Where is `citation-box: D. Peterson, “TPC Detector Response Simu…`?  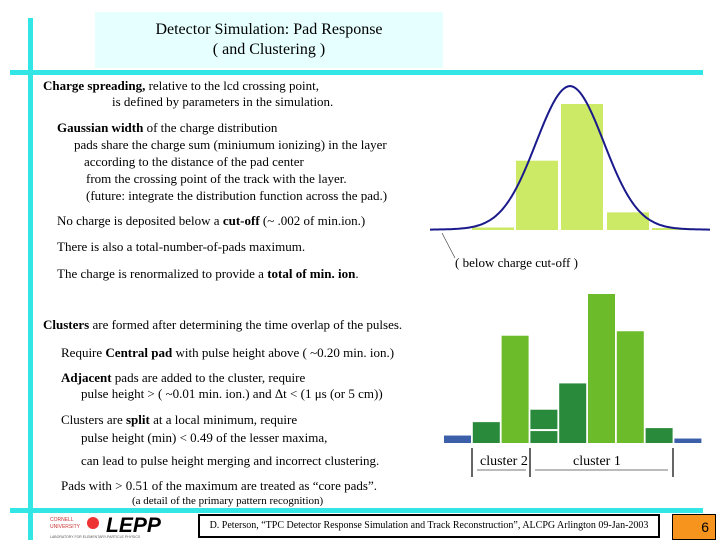 citation-box: D. Peterson, “TPC Detector Response Simu… is located at coordinates (429, 526).